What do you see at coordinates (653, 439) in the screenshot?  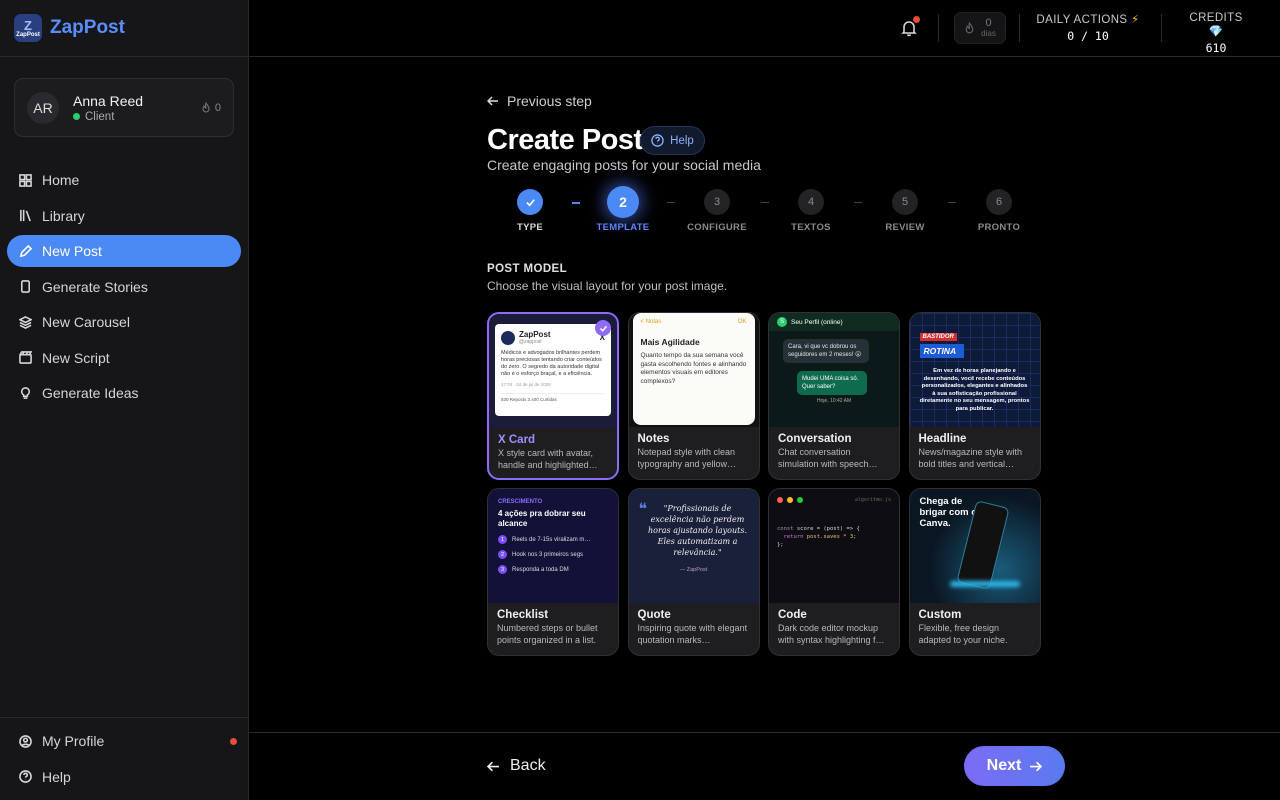 I see `template-name: Notes` at bounding box center [653, 439].